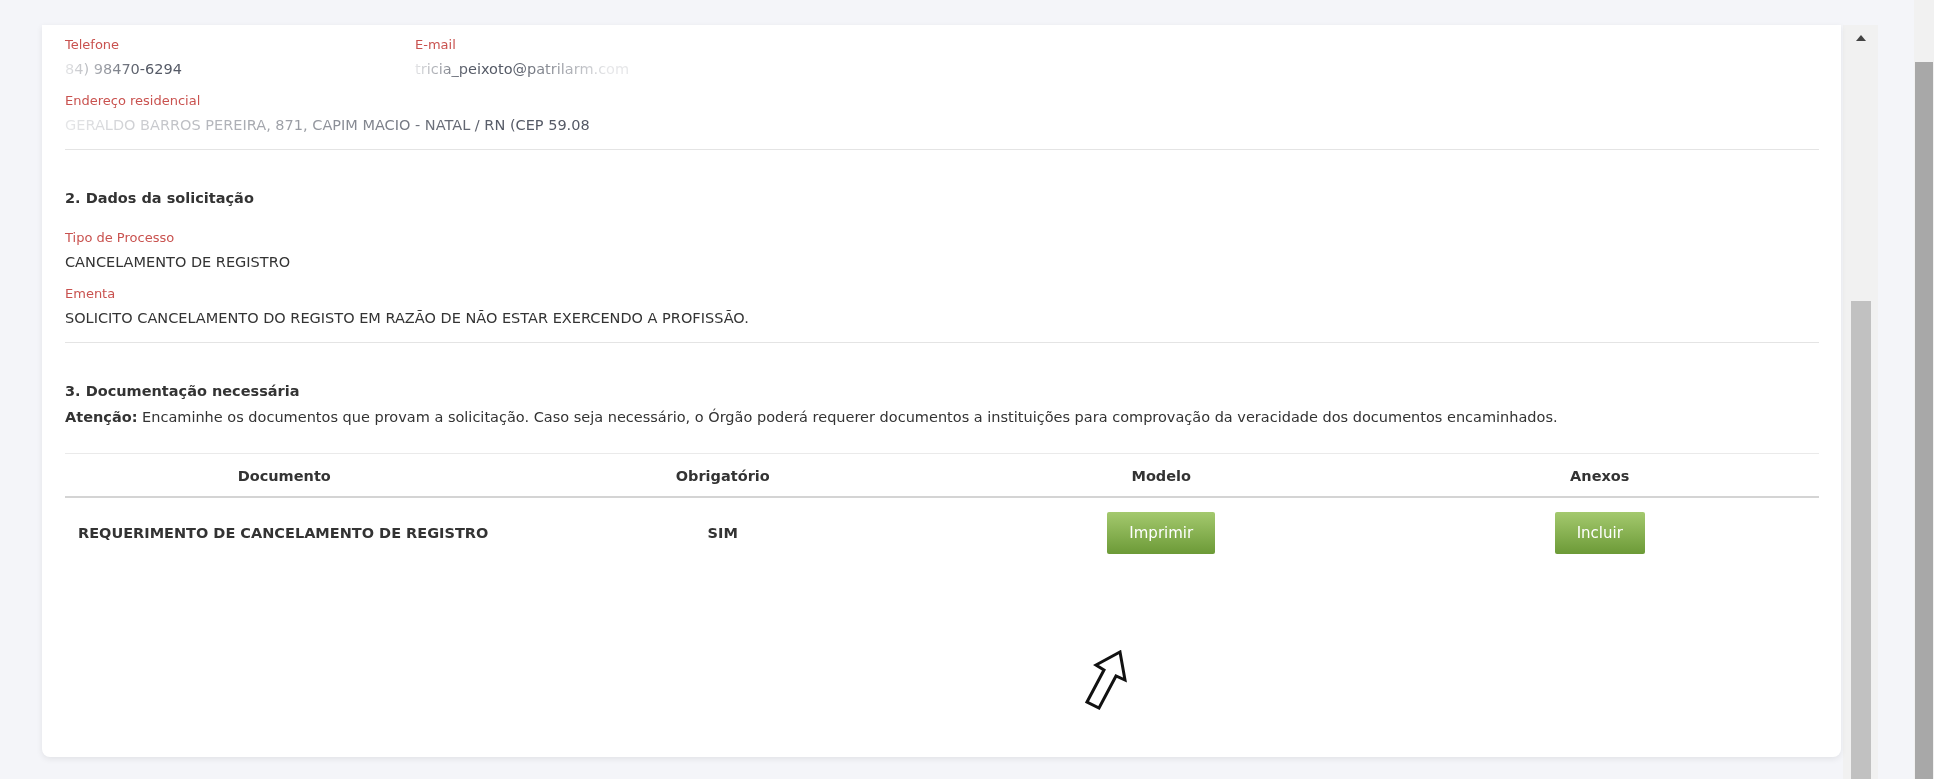  What do you see at coordinates (722, 533) in the screenshot?
I see `table-cell: SIM` at bounding box center [722, 533].